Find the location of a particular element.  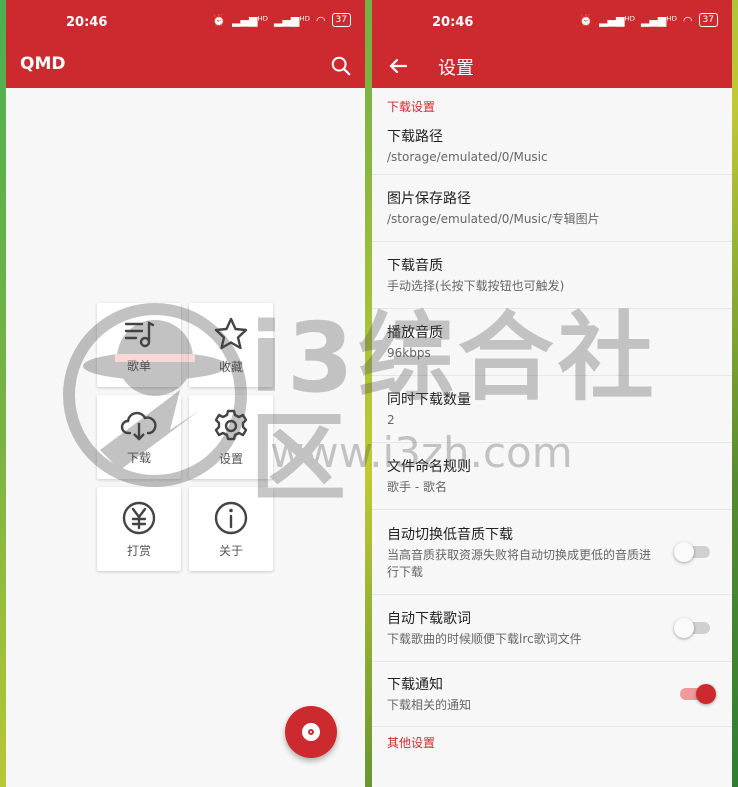

setting-auto-lyrics: 自动下载歌词 下载歌曲的时候顺便下载lrc歌词文件 is located at coordinates (552, 628).